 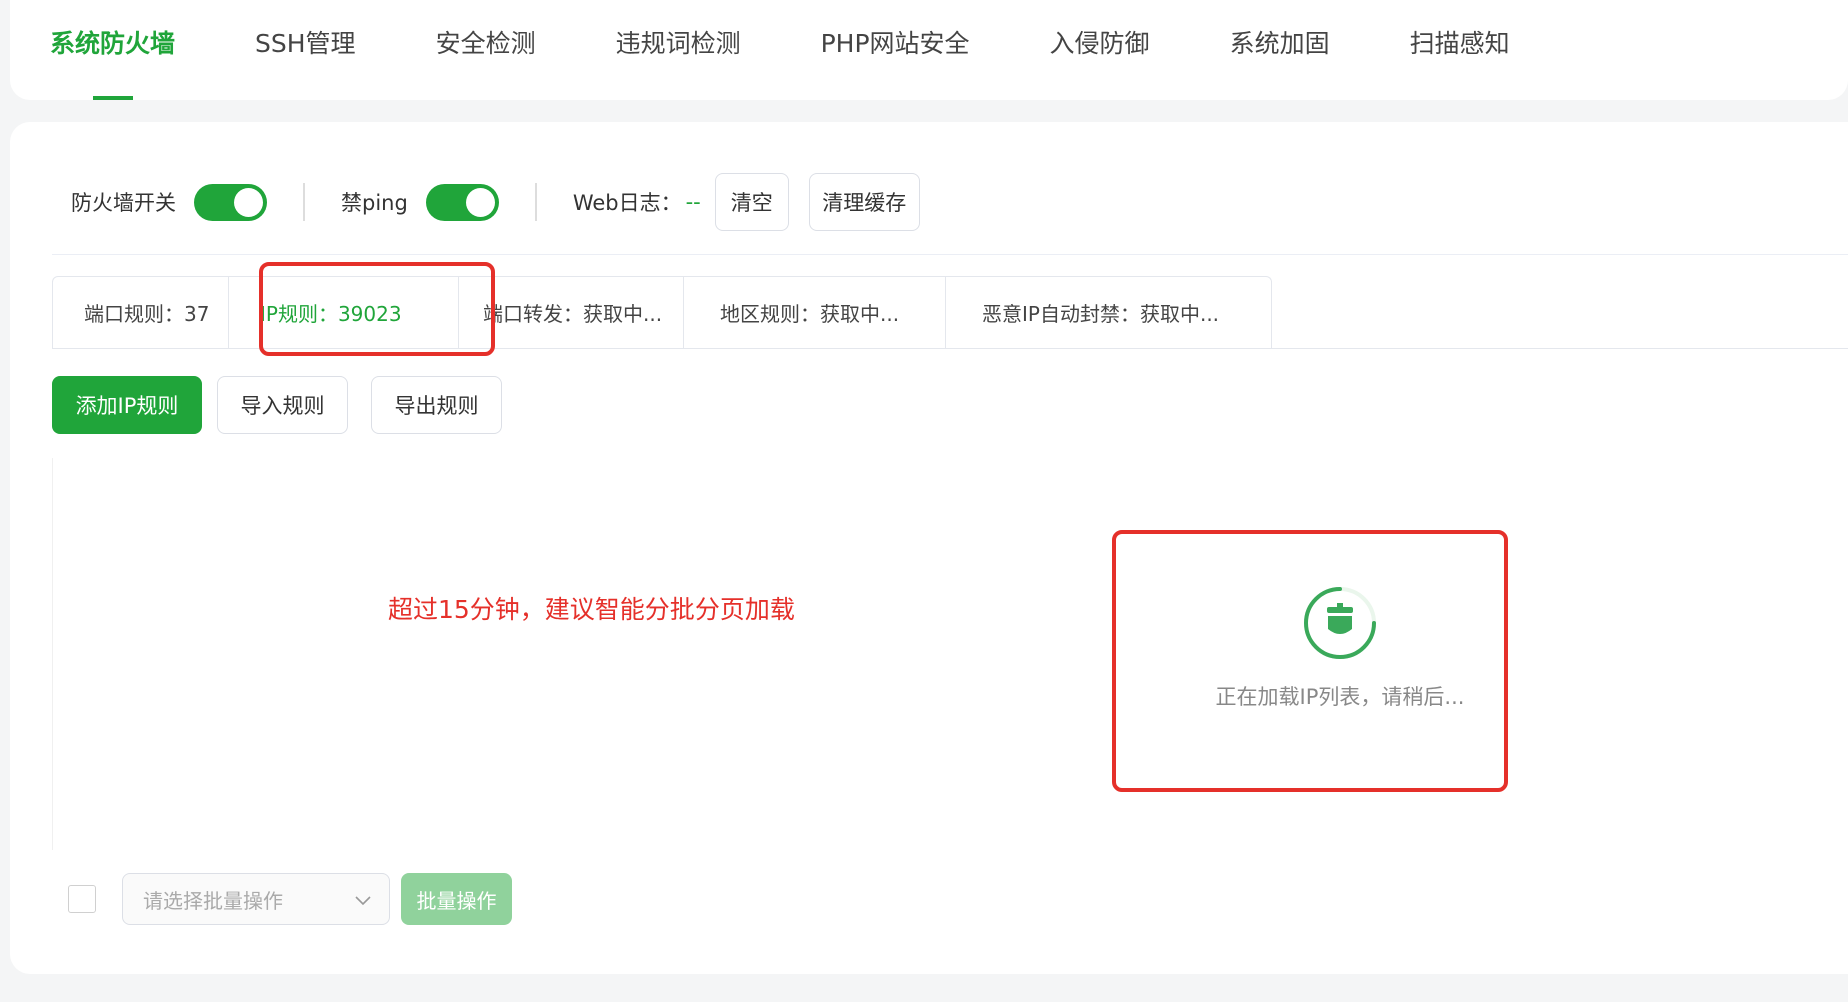 I want to click on chevron-down-icon, so click(x=363, y=899).